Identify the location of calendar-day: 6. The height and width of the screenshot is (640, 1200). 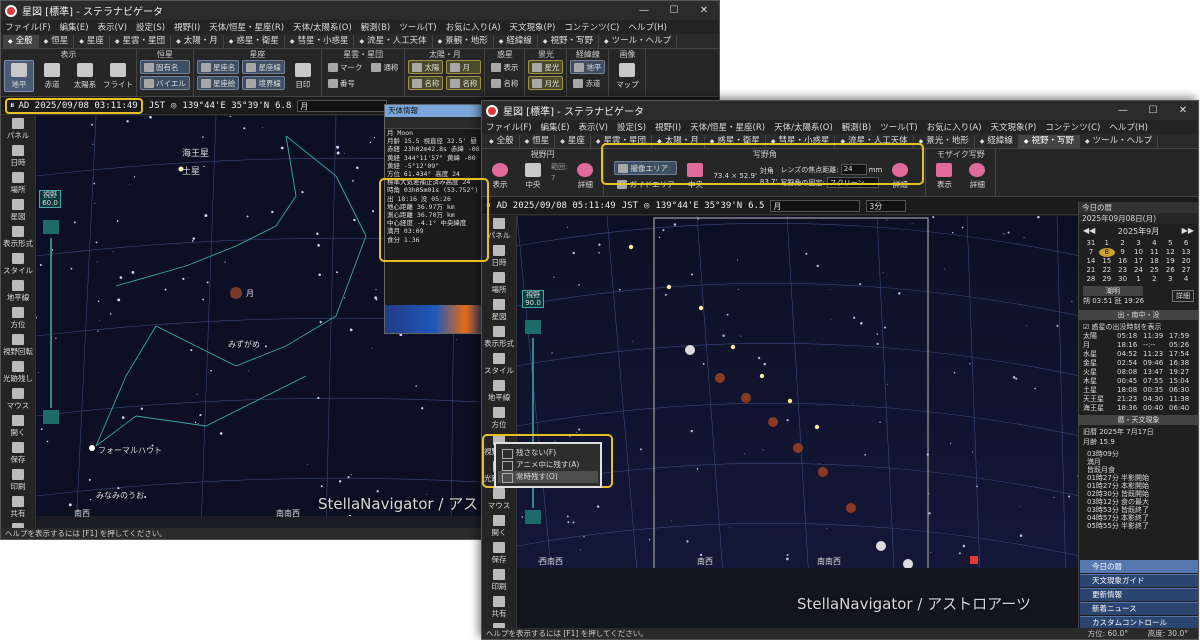
(1186, 243).